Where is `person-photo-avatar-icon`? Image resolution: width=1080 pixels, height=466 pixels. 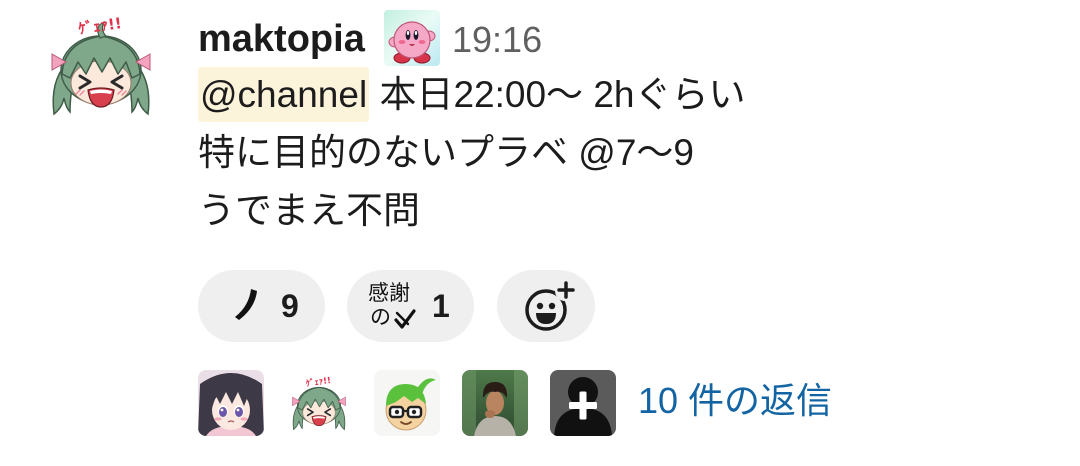 person-photo-avatar-icon is located at coordinates (495, 403).